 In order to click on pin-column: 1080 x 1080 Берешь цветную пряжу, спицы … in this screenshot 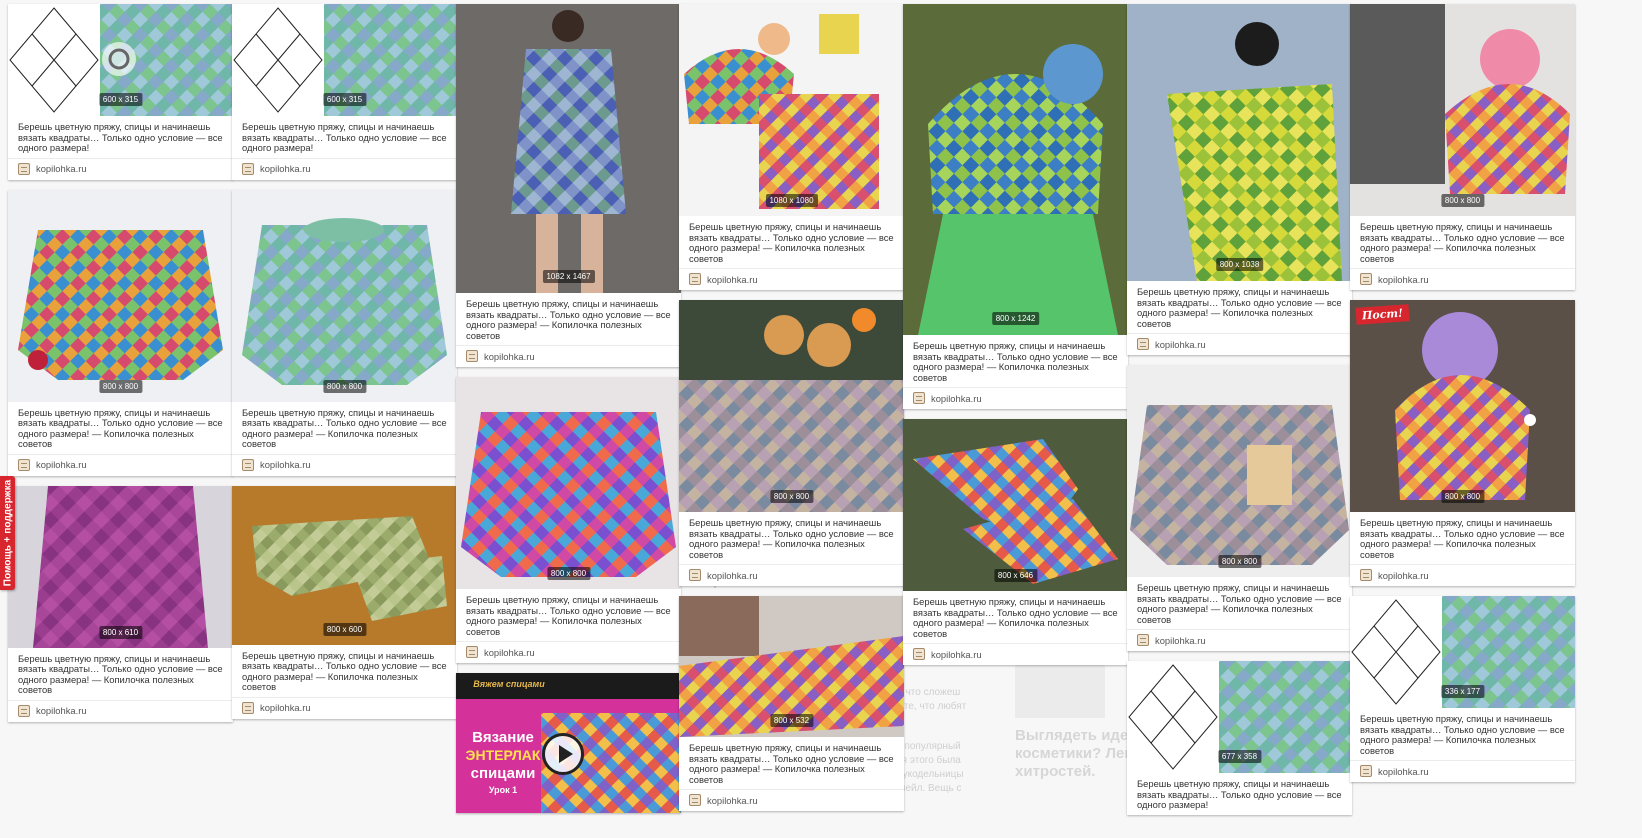, I will do `click(791, 412)`.